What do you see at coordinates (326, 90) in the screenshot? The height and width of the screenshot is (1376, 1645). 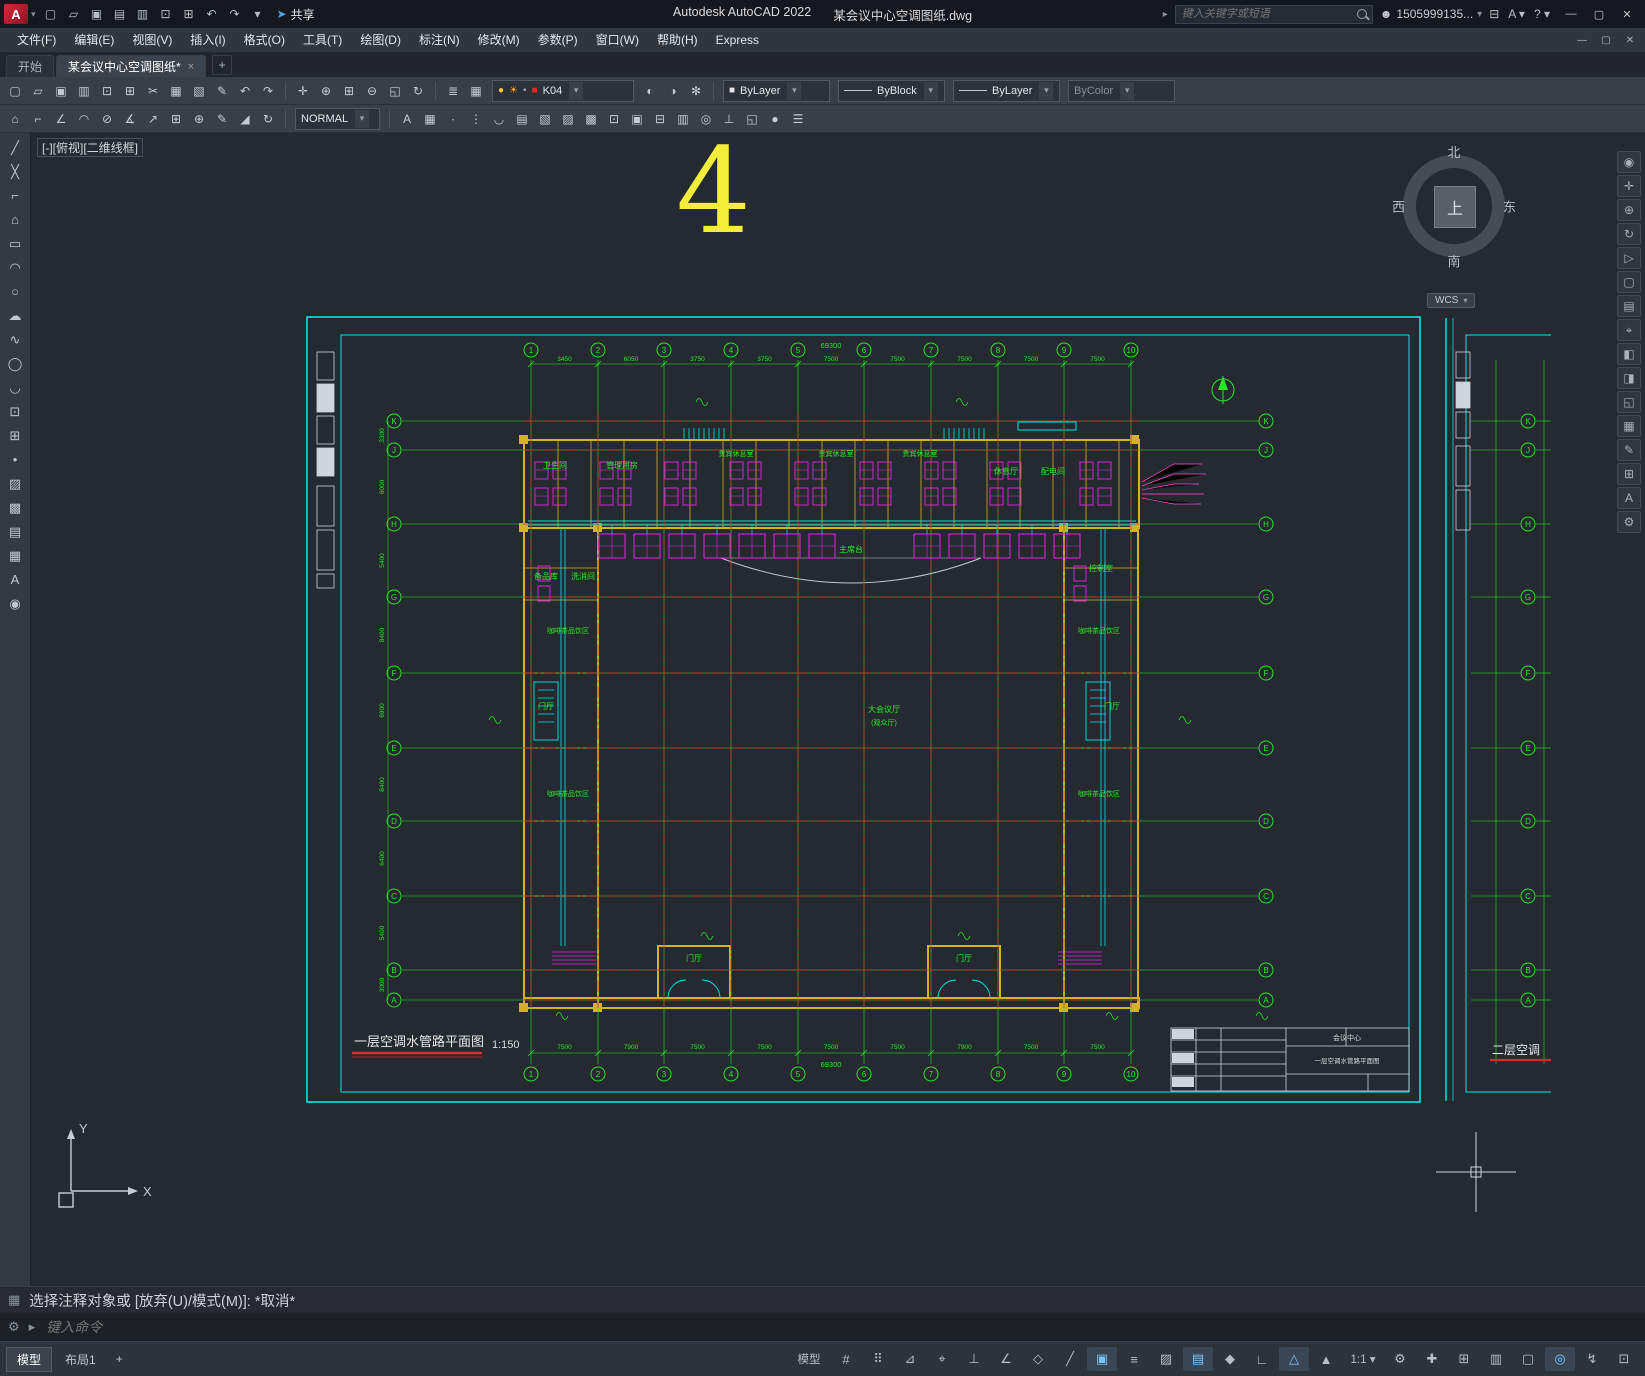 I see `zoom-realtime-icon: ⊕` at bounding box center [326, 90].